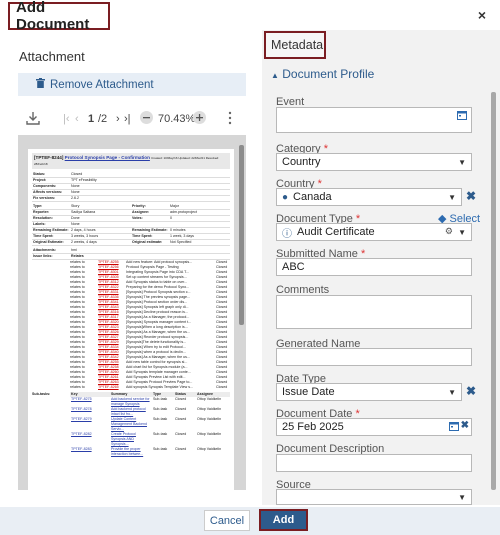 The width and height of the screenshot is (500, 535). What do you see at coordinates (369, 197) in the screenshot?
I see `country-select: ● Canada ▼` at bounding box center [369, 197].